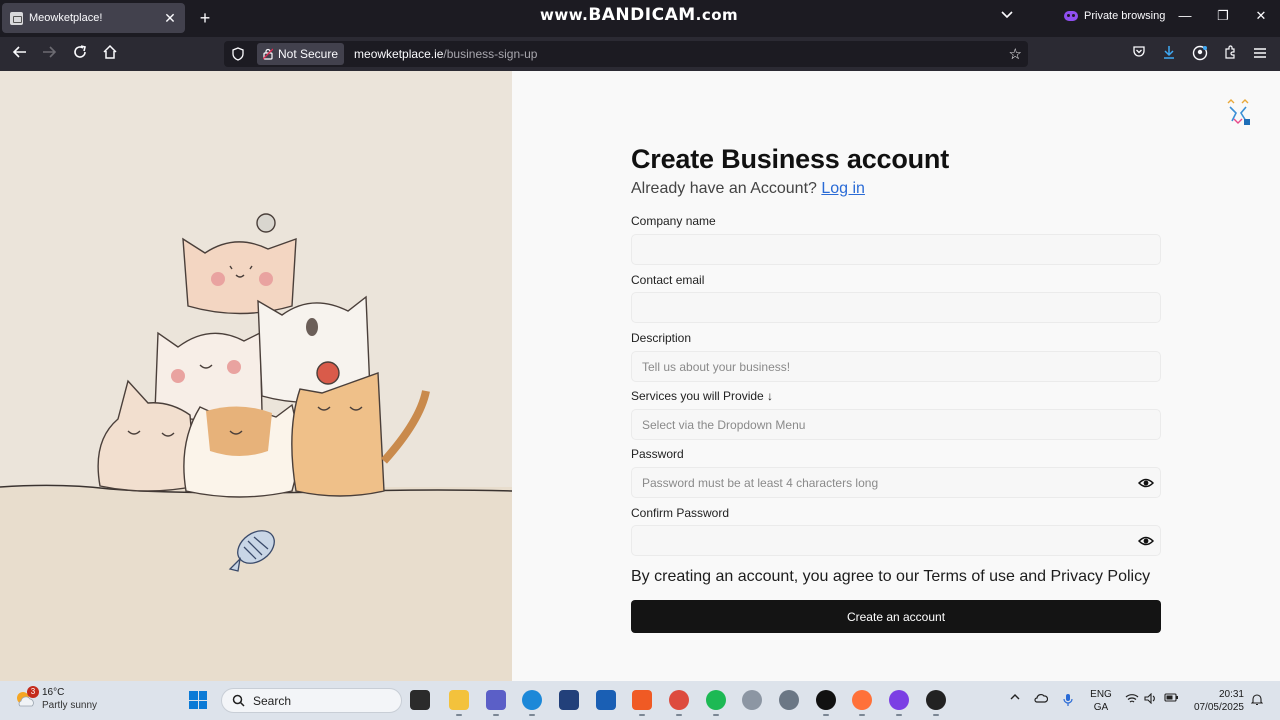  What do you see at coordinates (1171, 699) in the screenshot?
I see `battery-icon` at bounding box center [1171, 699].